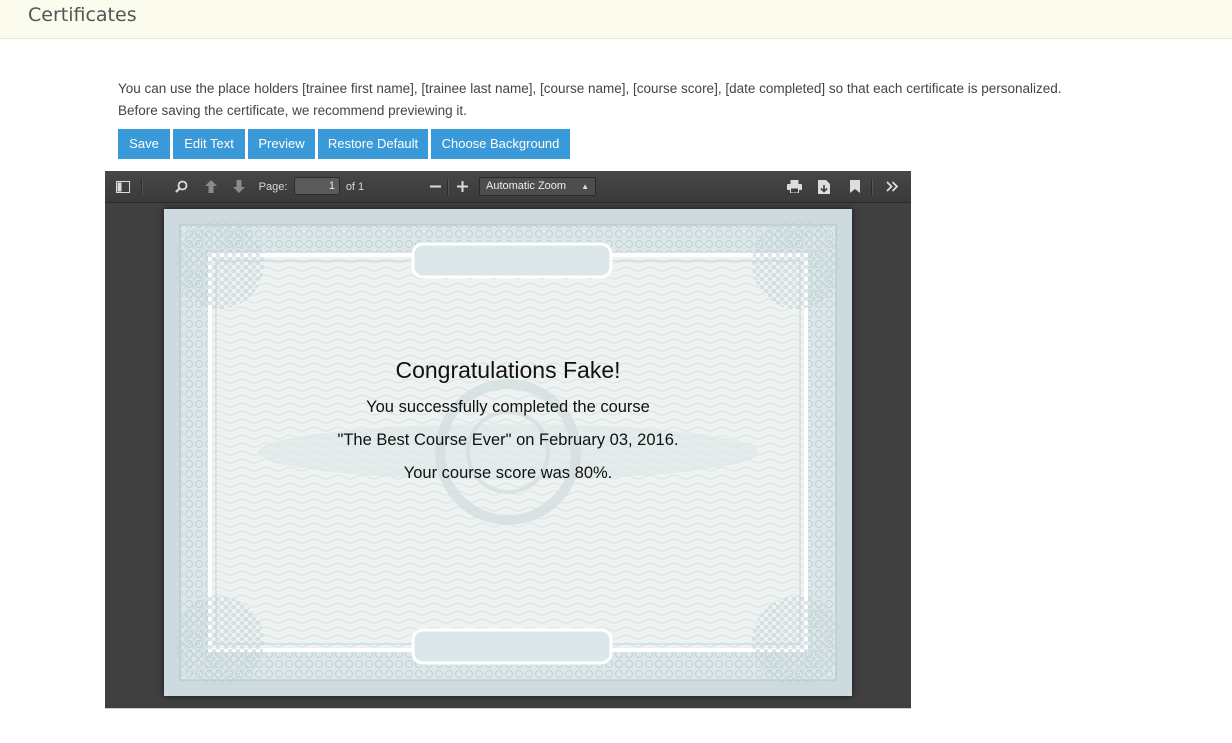  What do you see at coordinates (211, 186) in the screenshot?
I see `previous-page-icon` at bounding box center [211, 186].